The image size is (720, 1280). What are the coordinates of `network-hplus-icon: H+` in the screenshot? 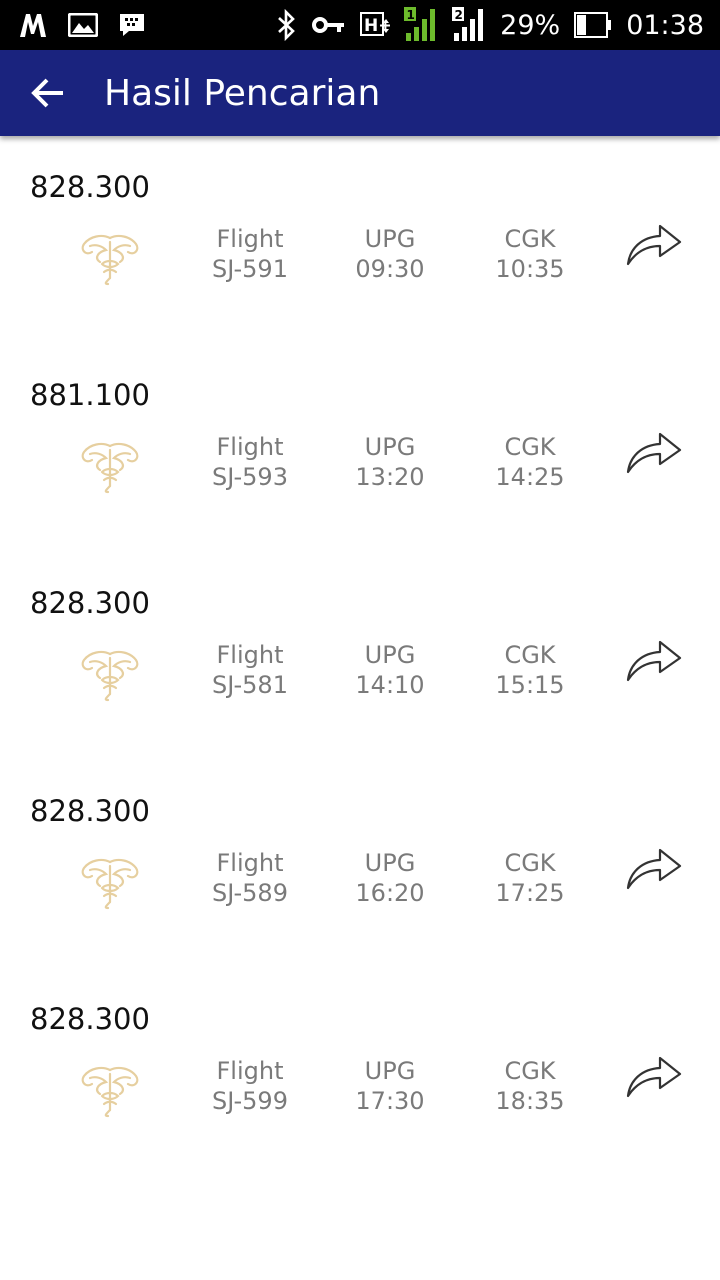 It's located at (375, 25).